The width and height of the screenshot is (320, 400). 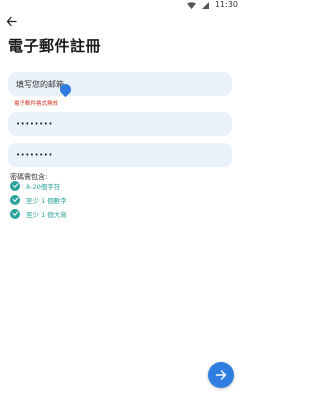 What do you see at coordinates (35, 155) in the screenshot?
I see `confirm-password-value: ••••••••` at bounding box center [35, 155].